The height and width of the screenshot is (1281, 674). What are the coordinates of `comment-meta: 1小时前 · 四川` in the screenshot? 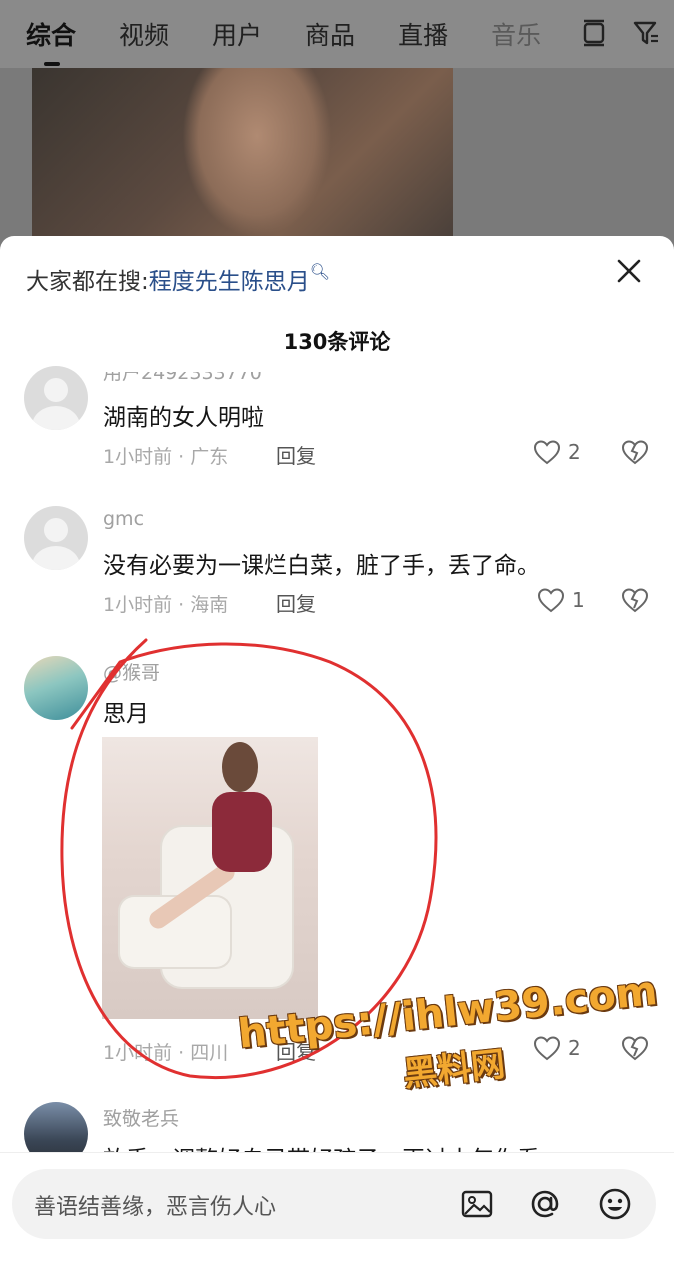 It's located at (166, 1053).